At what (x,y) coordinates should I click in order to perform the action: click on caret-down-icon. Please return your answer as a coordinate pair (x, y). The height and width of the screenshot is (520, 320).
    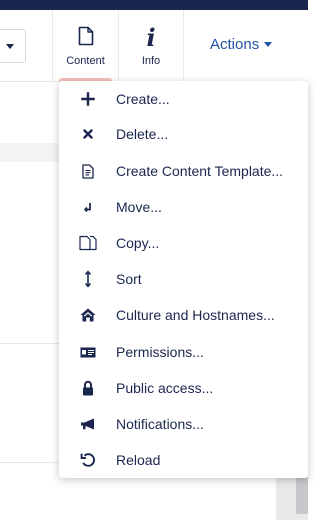
    Looking at the image, I should click on (268, 44).